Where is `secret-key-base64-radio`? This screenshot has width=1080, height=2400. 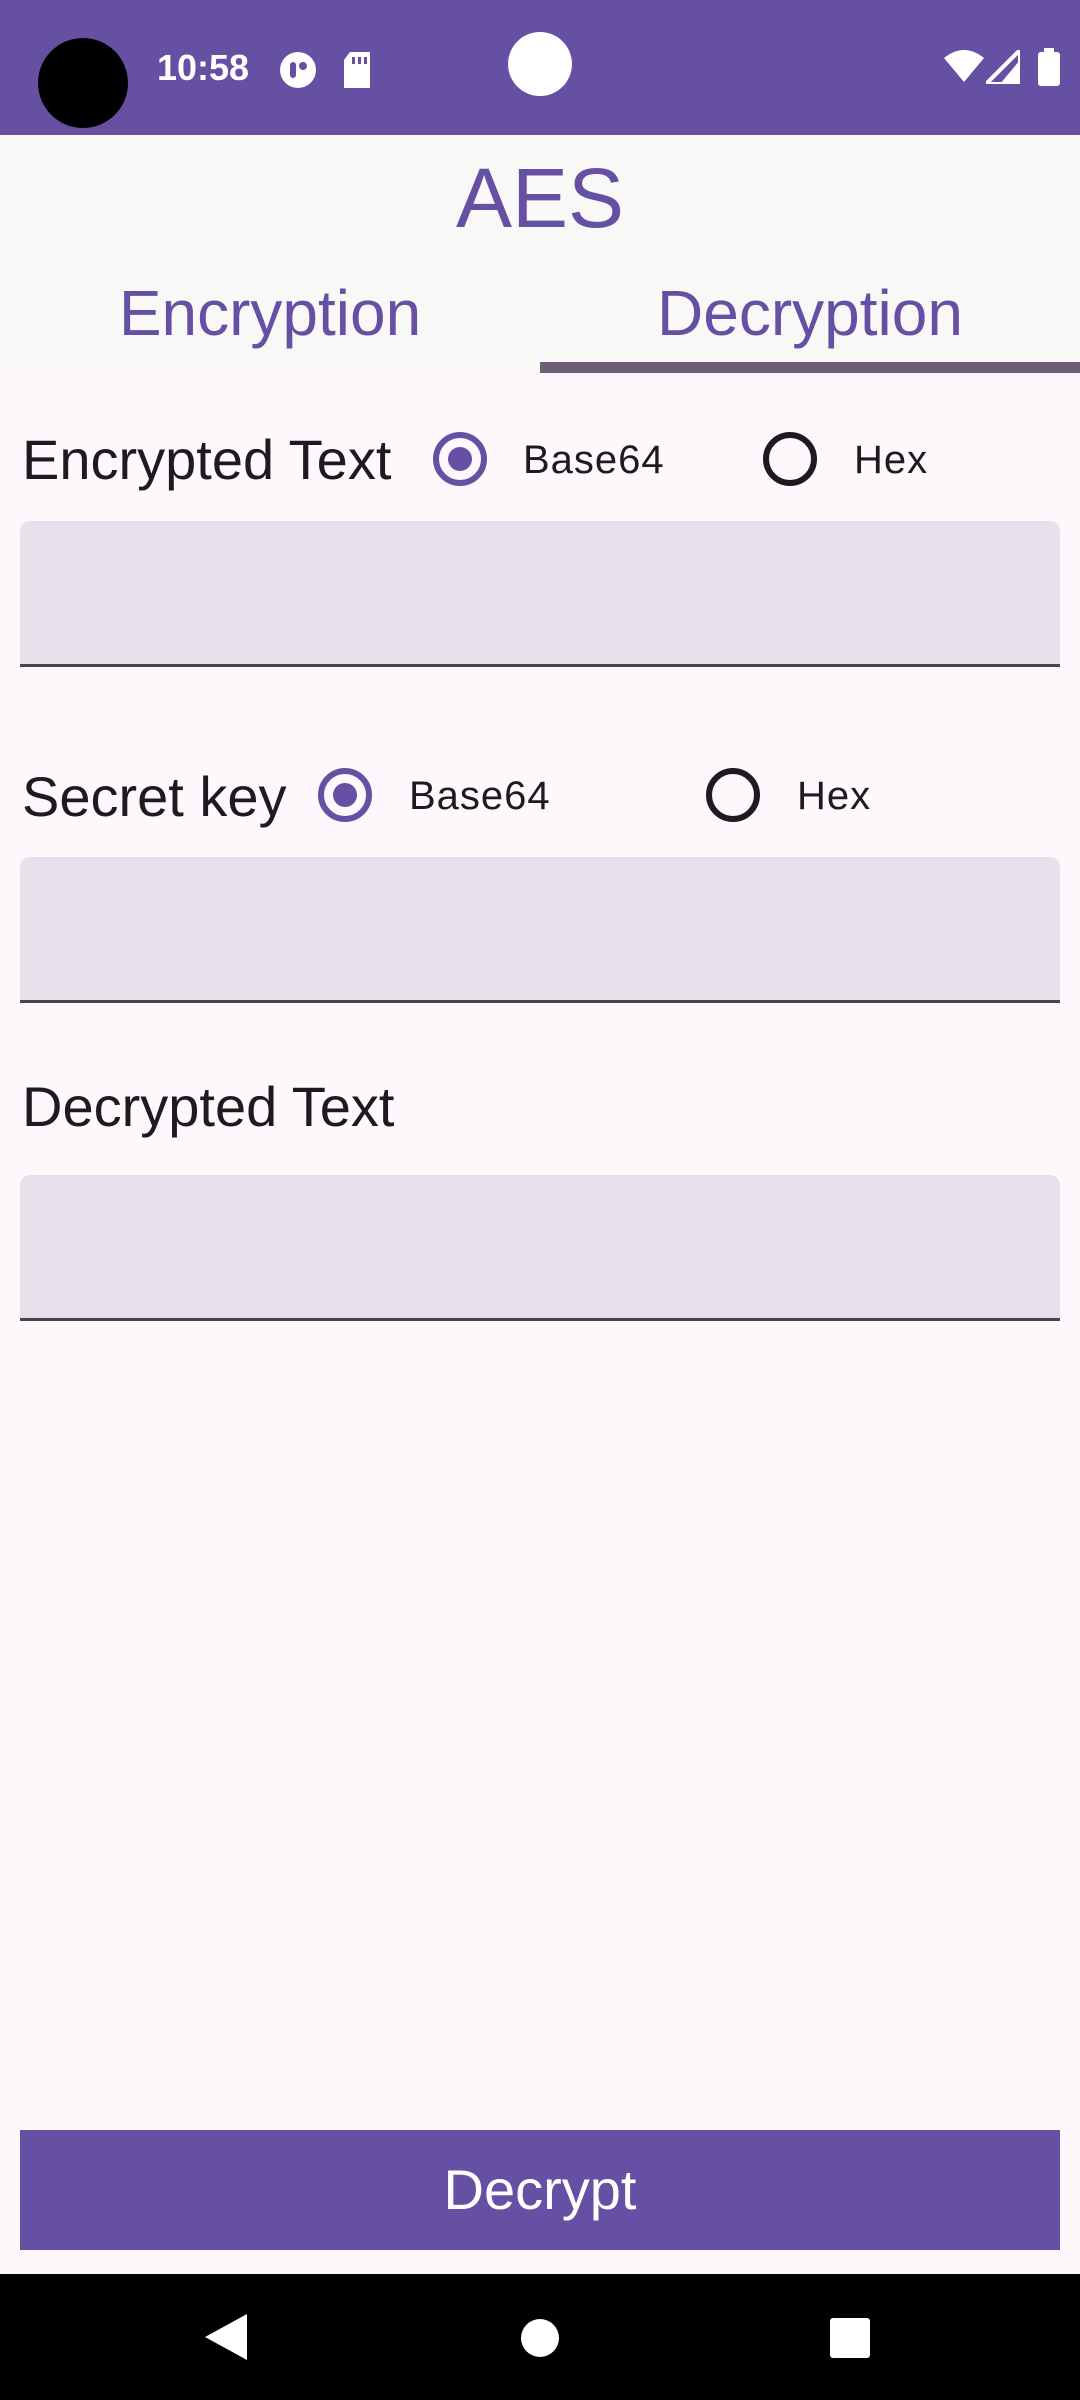 secret-key-base64-radio is located at coordinates (345, 795).